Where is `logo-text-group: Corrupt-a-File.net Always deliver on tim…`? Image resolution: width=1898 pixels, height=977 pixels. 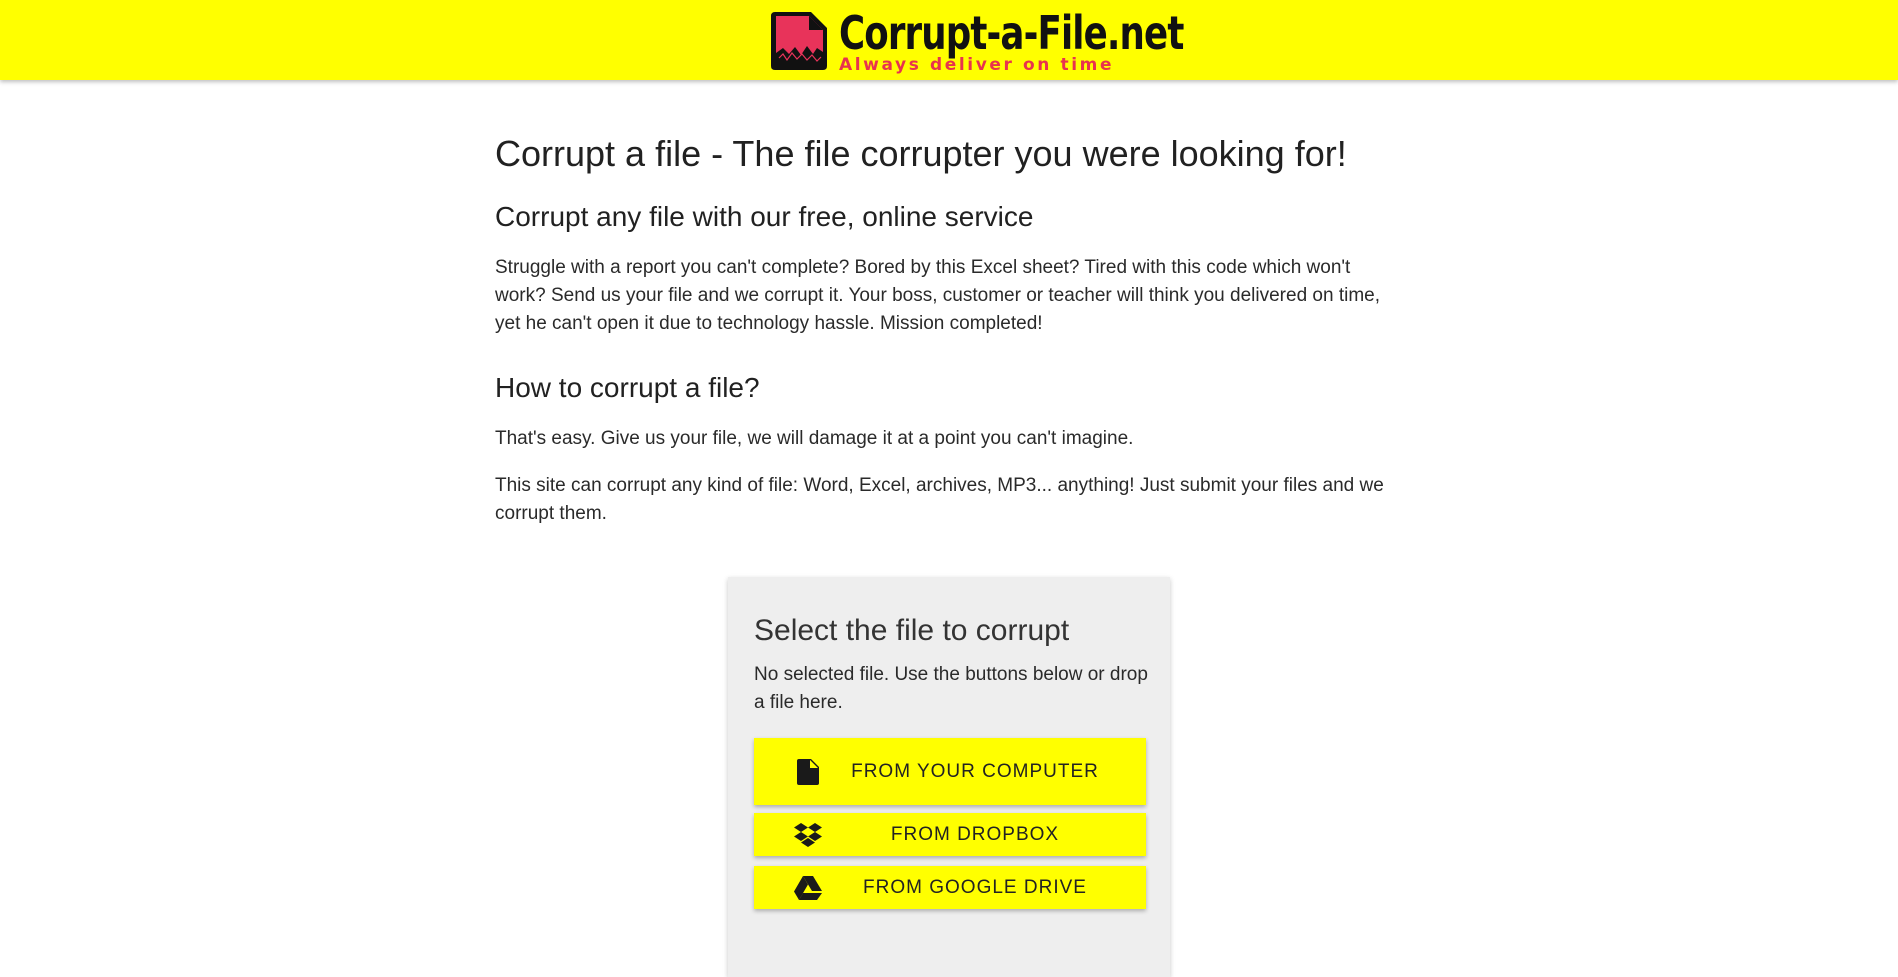
logo-text-group: Corrupt-a-File.net Always deliver on tim… is located at coordinates (1039, 41).